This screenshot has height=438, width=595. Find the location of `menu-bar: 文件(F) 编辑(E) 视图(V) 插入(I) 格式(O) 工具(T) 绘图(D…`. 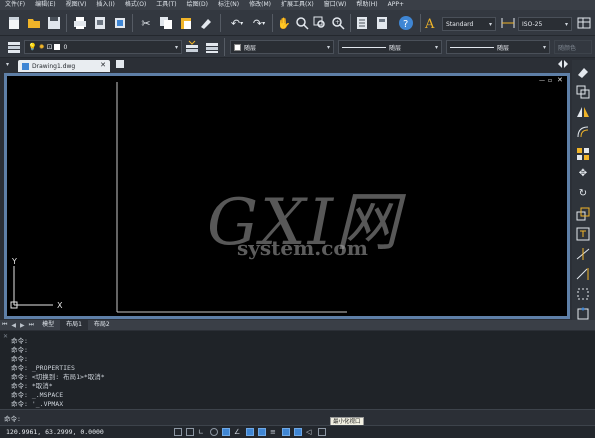

menu-bar: 文件(F) 编辑(E) 视图(V) 插入(I) 格式(O) 工具(T) 绘图(D… is located at coordinates (297, 5).